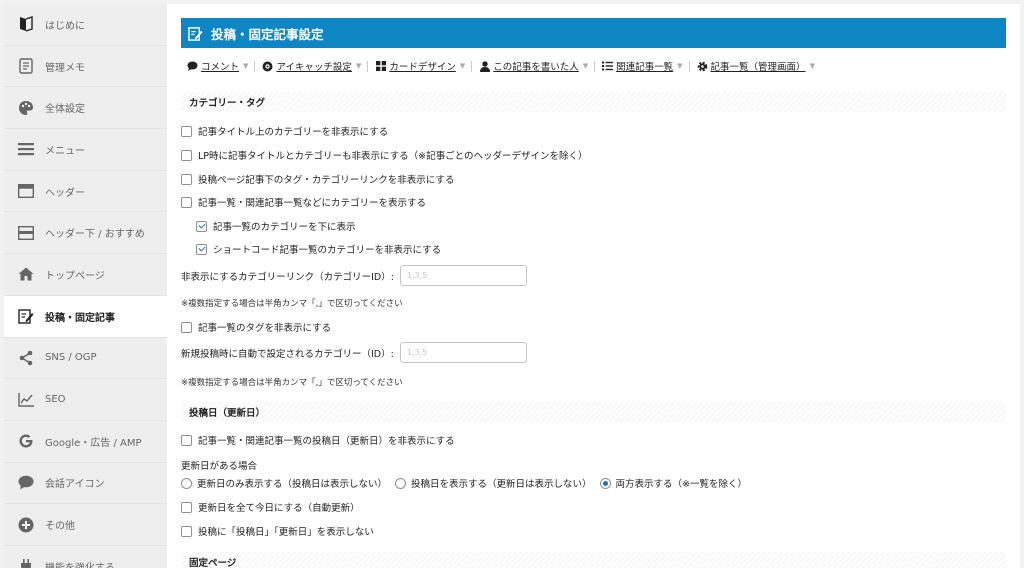  I want to click on tab-label: 記事一覧（管理画面）, so click(758, 67).